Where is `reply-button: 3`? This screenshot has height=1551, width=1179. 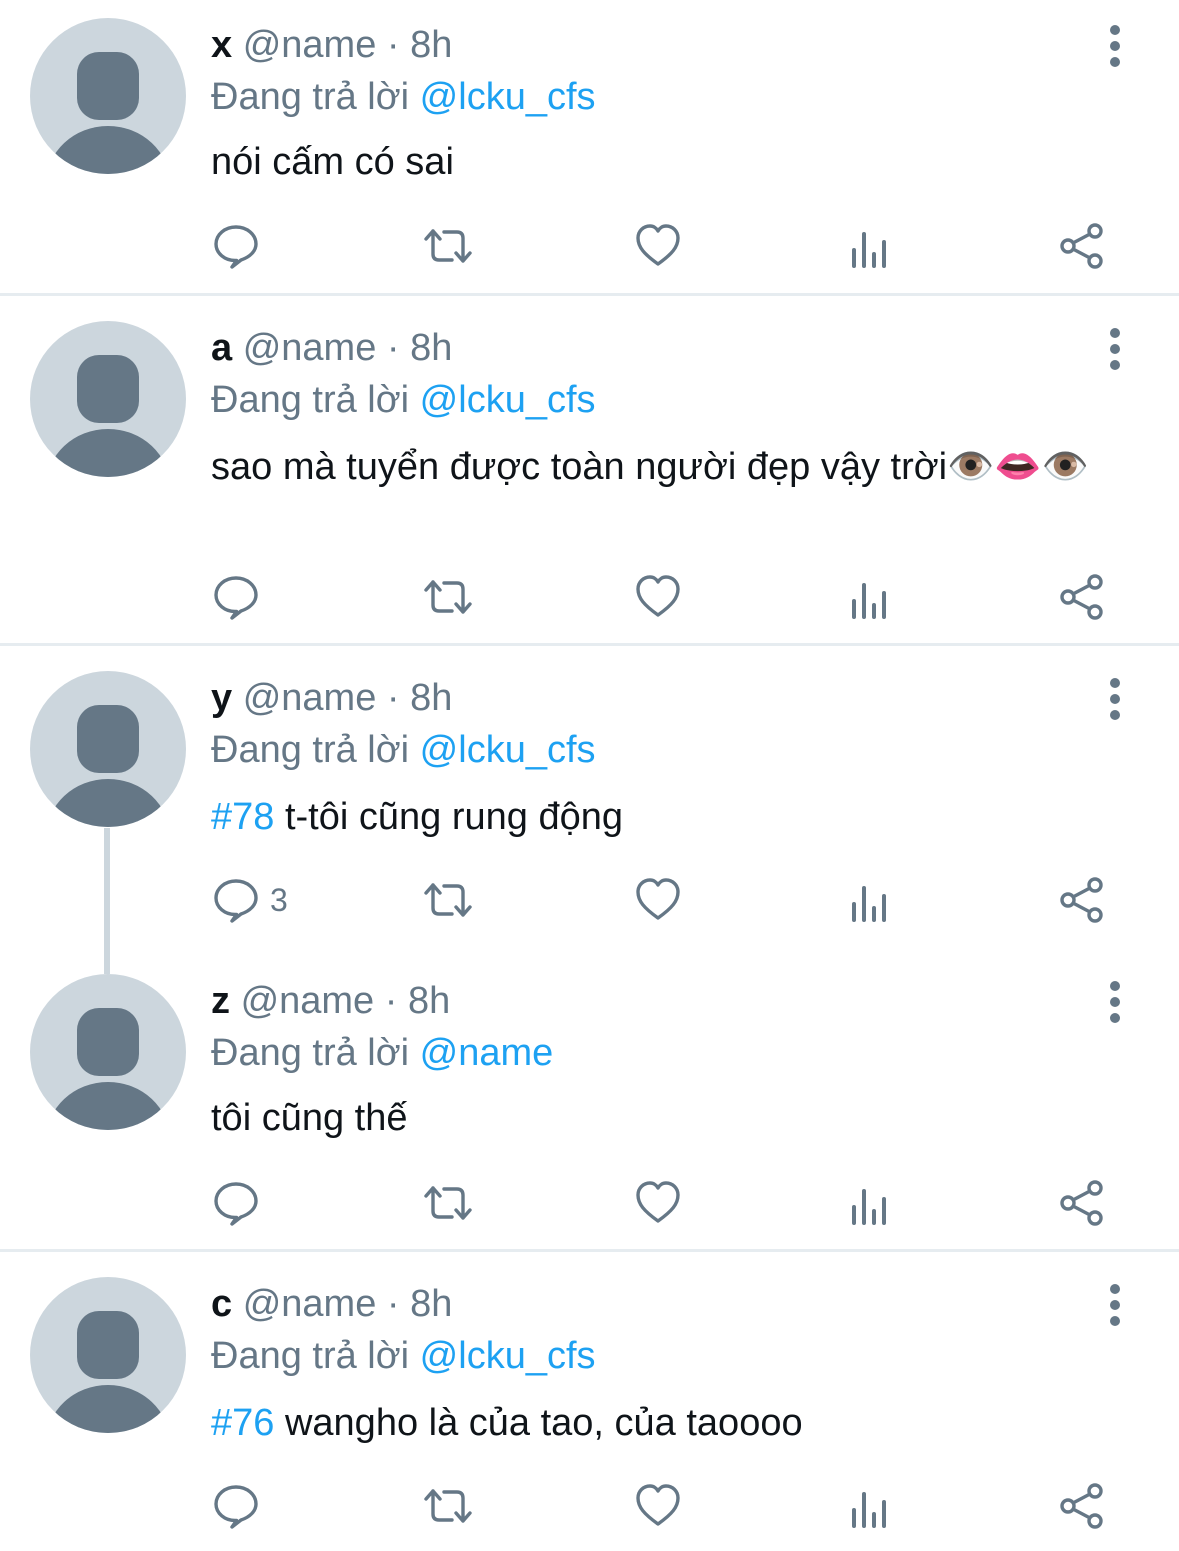
reply-button: 3 is located at coordinates (250, 900).